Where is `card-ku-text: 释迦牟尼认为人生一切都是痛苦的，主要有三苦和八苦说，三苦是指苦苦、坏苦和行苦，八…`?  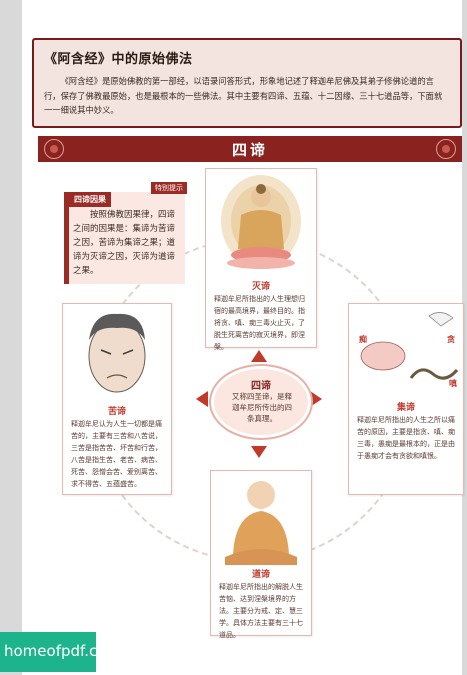 card-ku-text: 释迦牟尼认为人生一切都是痛苦的，主要有三苦和八苦说，三苦是指苦苦、坏苦和行苦，八… is located at coordinates (116, 454).